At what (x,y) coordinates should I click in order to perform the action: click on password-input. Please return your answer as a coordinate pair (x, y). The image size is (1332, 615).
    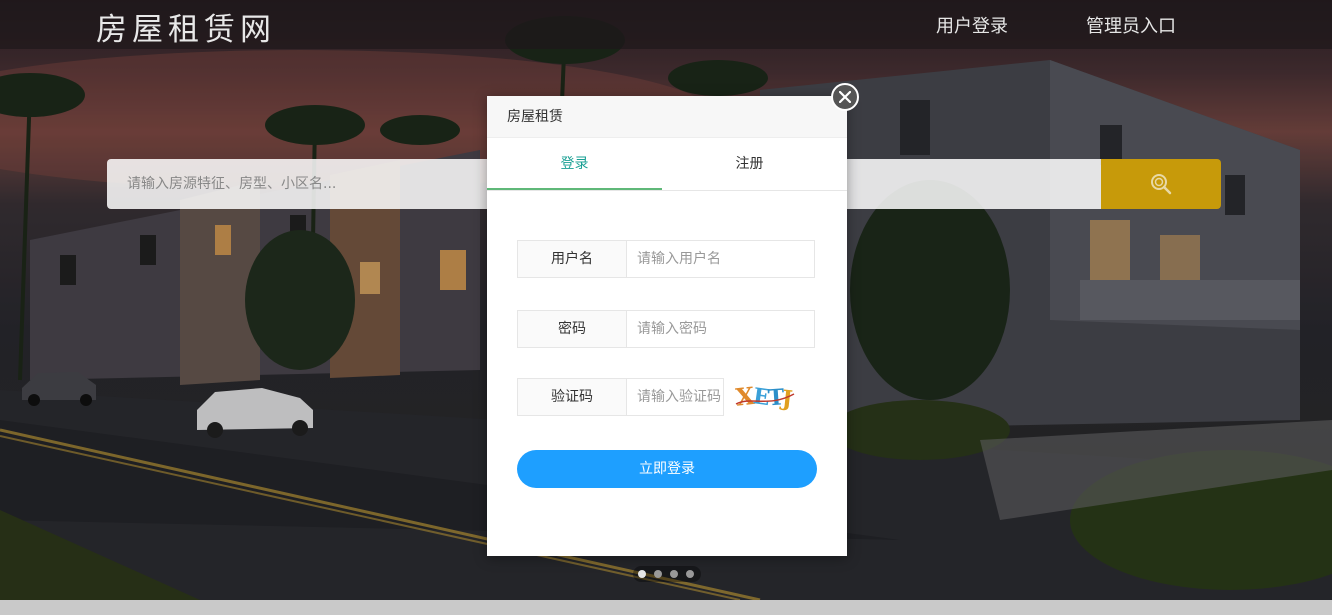
    Looking at the image, I should click on (720, 329).